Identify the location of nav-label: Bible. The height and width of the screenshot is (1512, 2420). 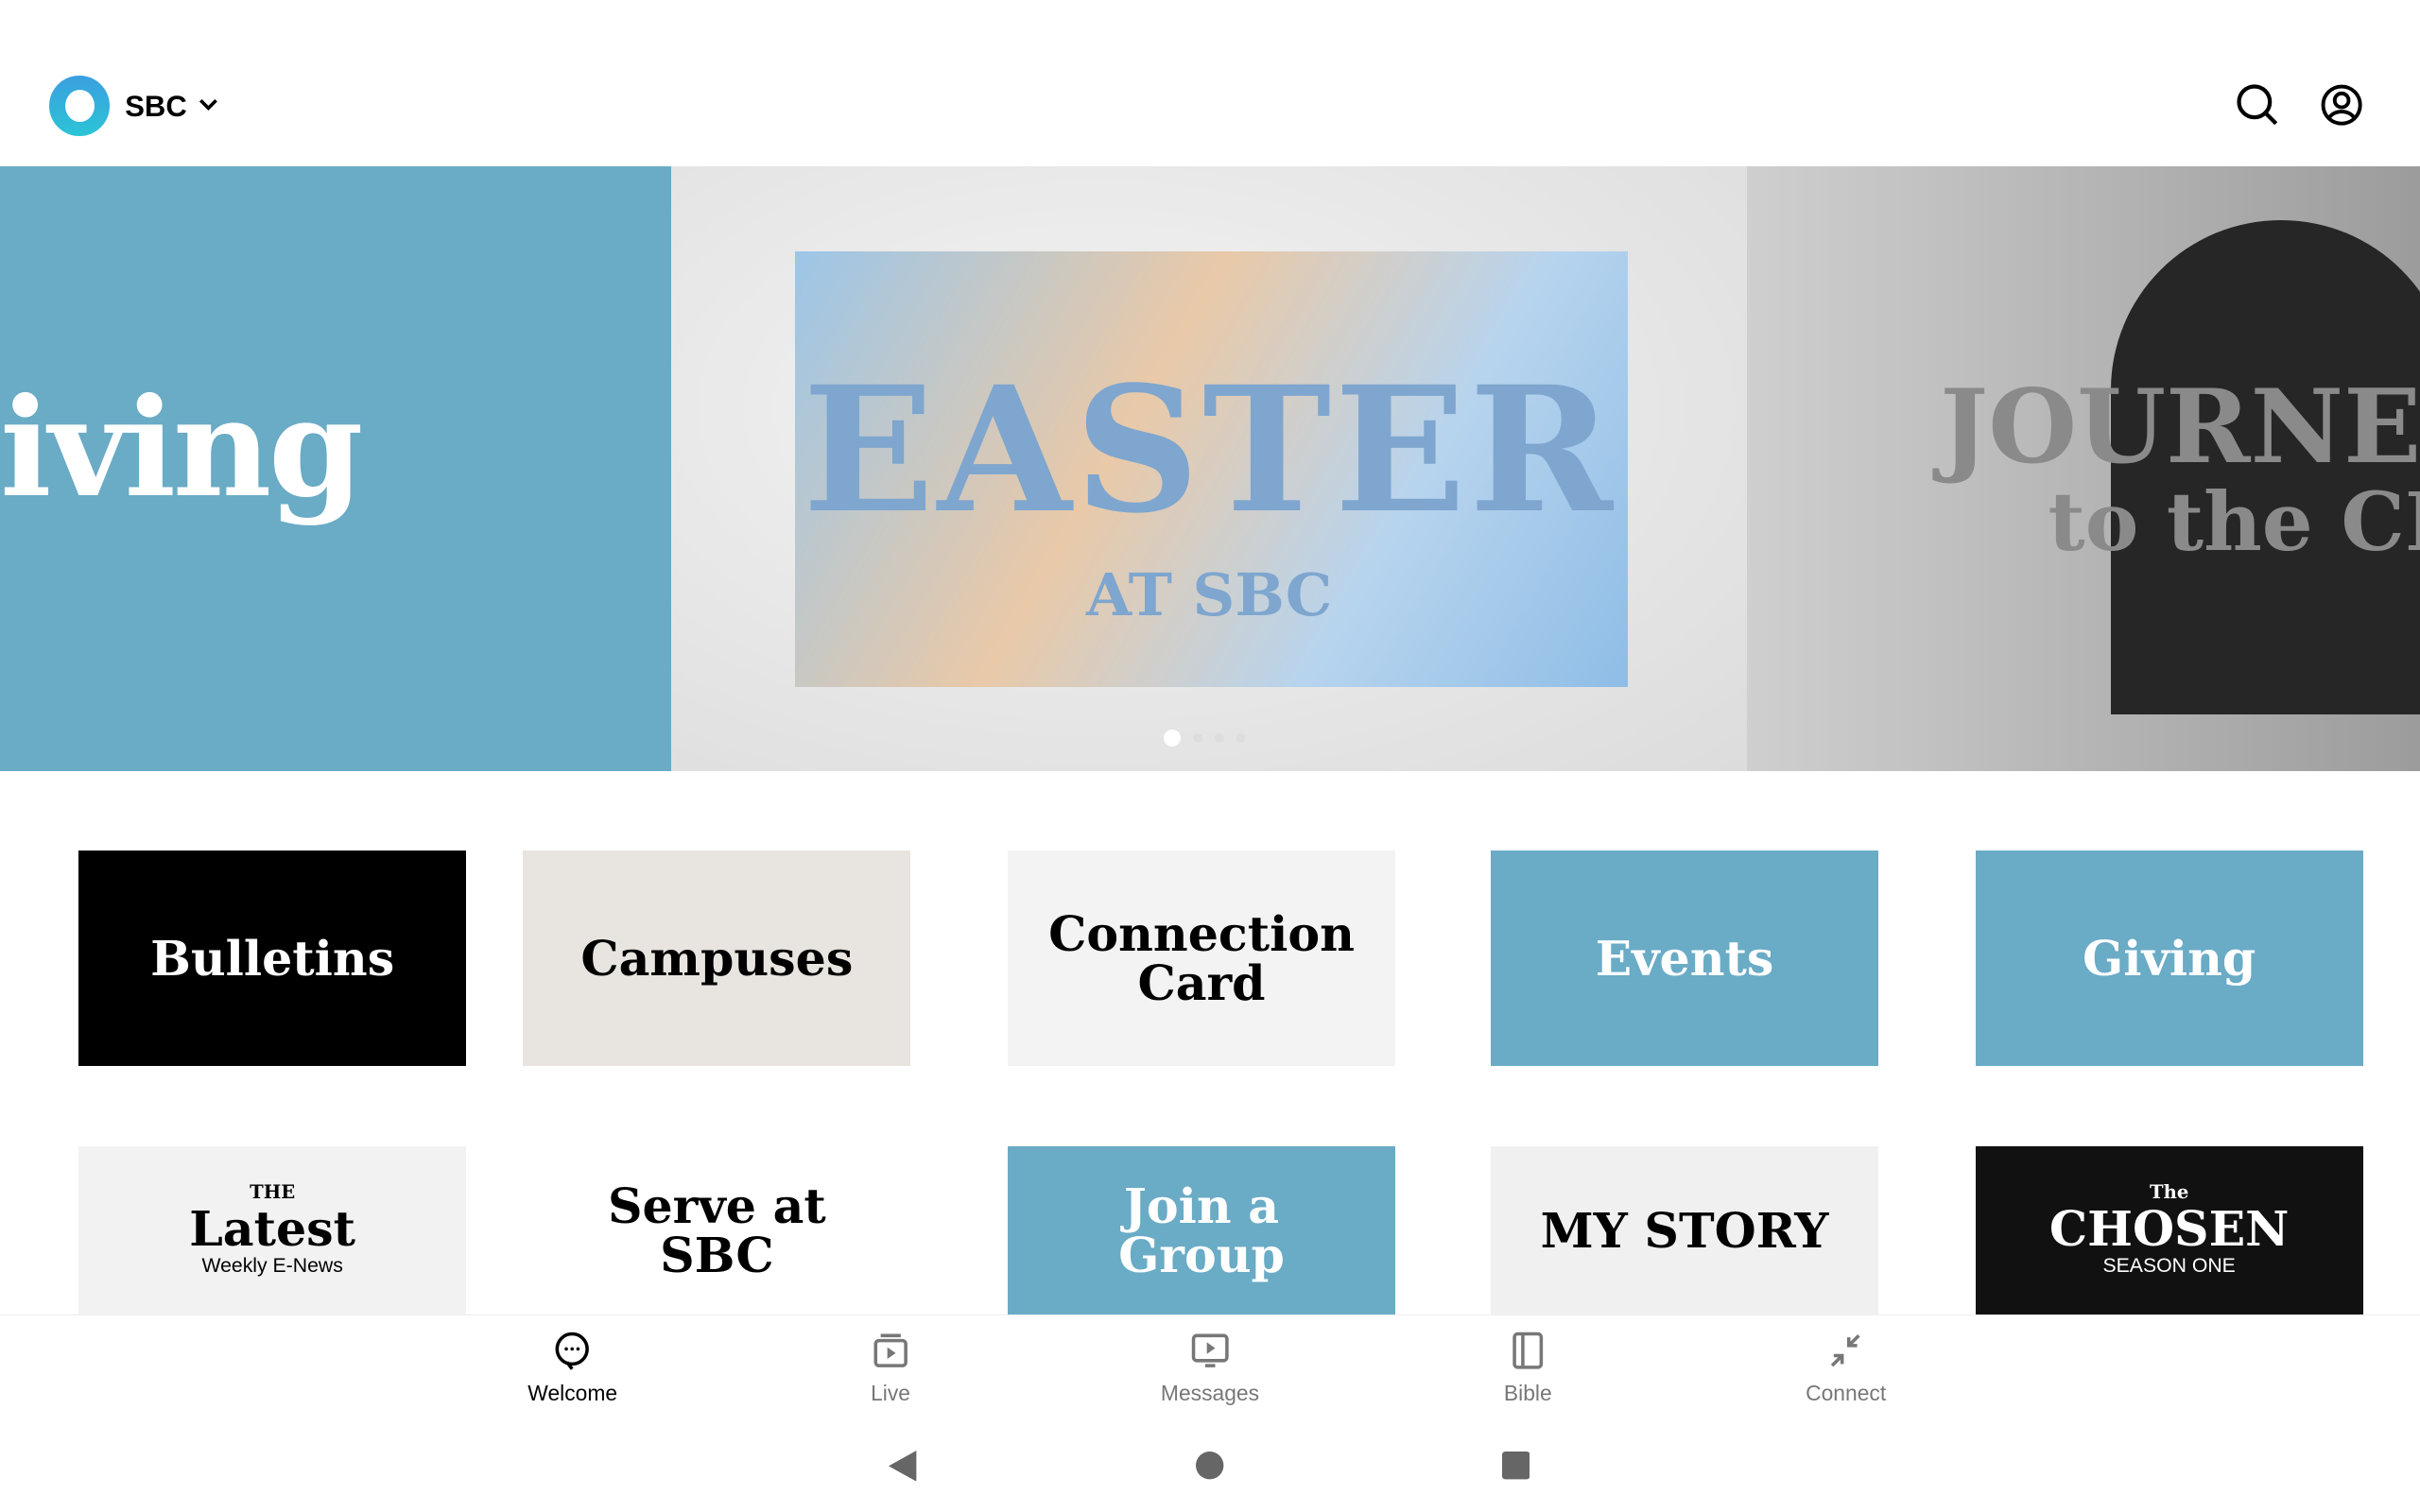
(1527, 1392).